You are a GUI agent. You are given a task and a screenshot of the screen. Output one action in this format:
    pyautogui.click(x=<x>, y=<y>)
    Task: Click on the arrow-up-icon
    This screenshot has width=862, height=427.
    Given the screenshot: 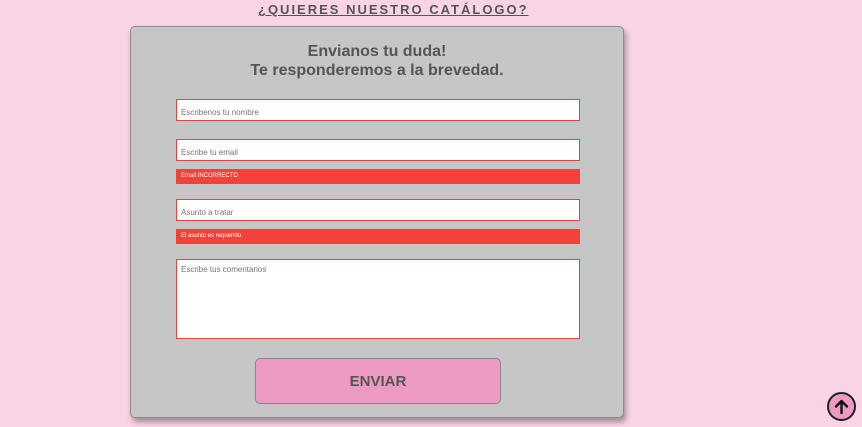 What is the action you would take?
    pyautogui.click(x=841, y=407)
    